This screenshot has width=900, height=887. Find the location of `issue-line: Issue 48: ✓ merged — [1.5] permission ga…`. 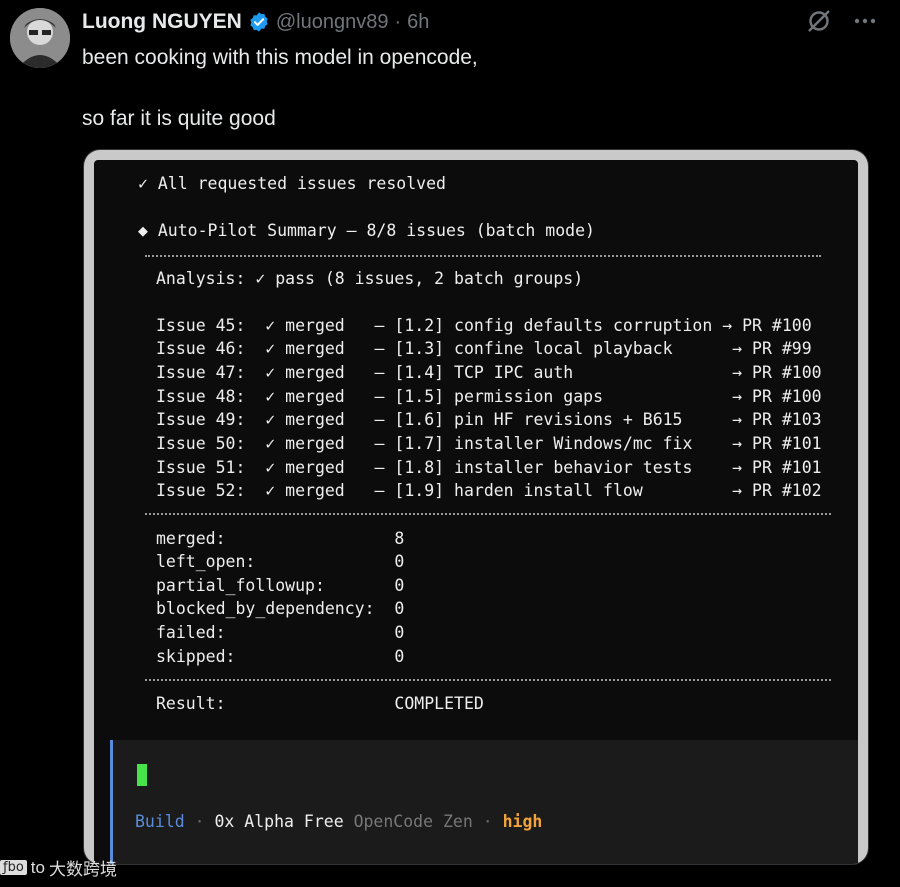

issue-line: Issue 48: ✓ merged — [1.5] permission ga… is located at coordinates (489, 396).